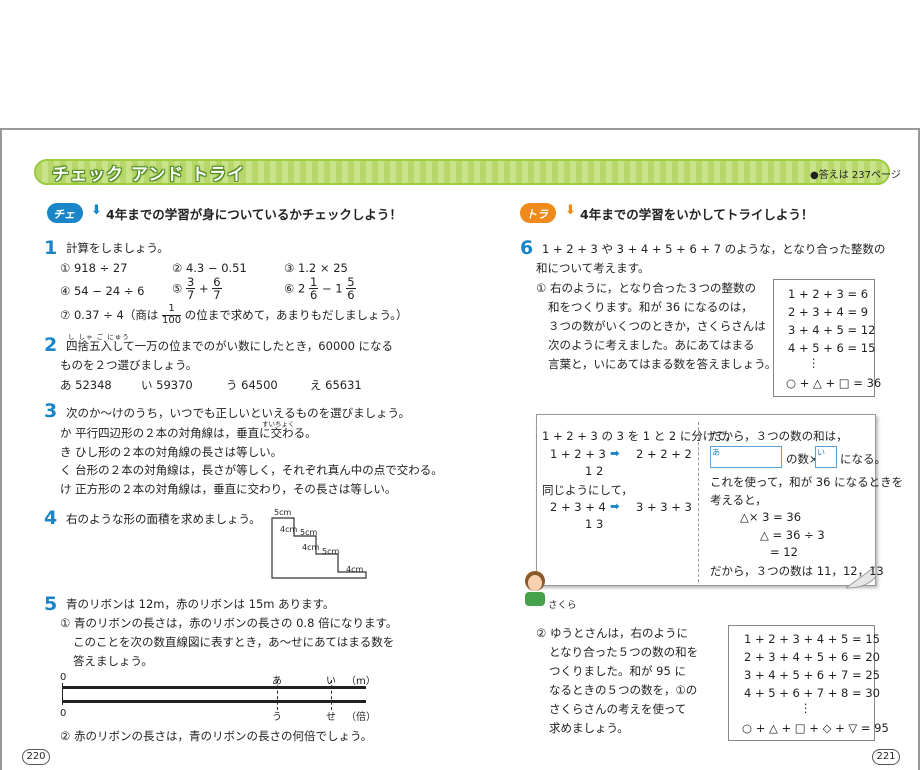  What do you see at coordinates (230, 346) in the screenshot?
I see `q2-line-1: 四捨五入して一万の位までのがい数にしたとき，60000 になる` at bounding box center [230, 346].